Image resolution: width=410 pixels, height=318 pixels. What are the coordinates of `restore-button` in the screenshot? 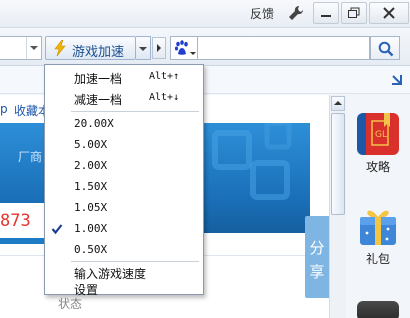 It's located at (354, 13).